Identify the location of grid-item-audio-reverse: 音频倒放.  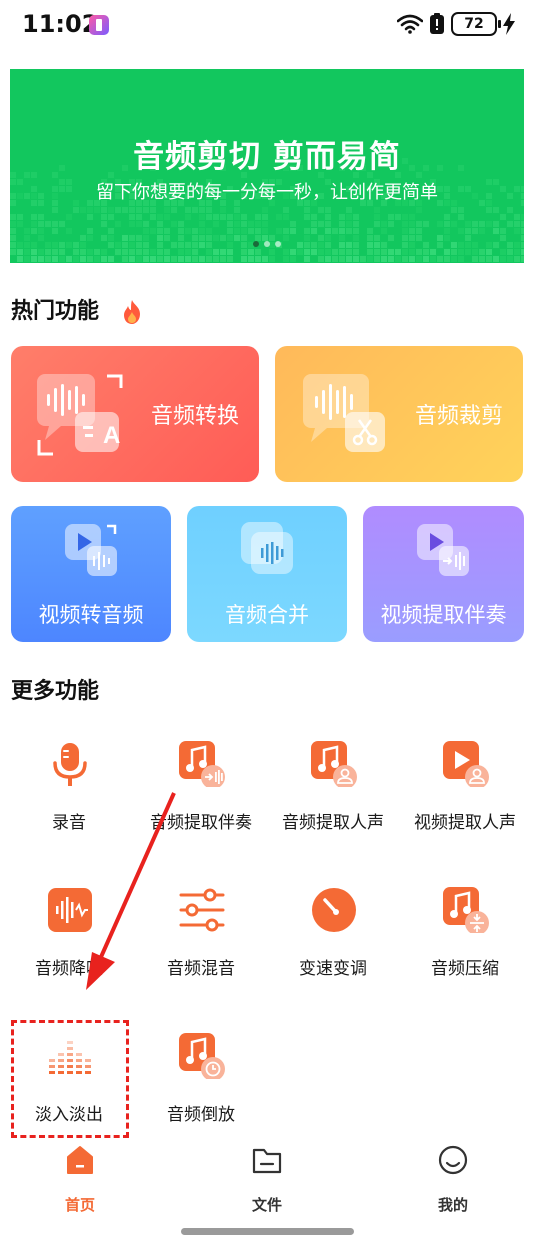
(201, 1088).